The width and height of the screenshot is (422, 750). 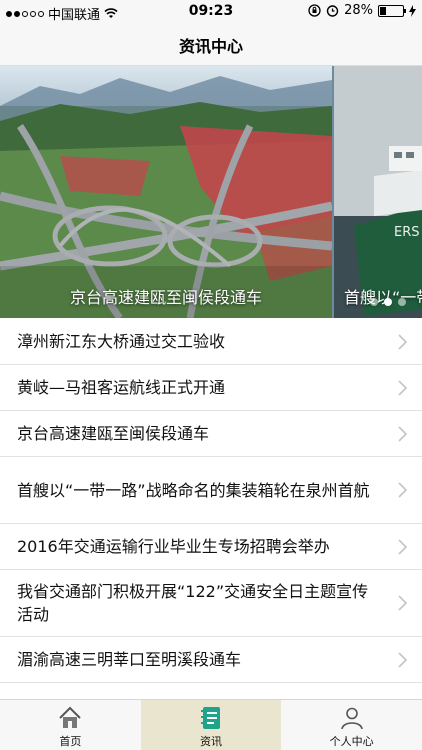 I want to click on list-item: 黄岐—马祖客运航线正式开通, so click(x=211, y=388).